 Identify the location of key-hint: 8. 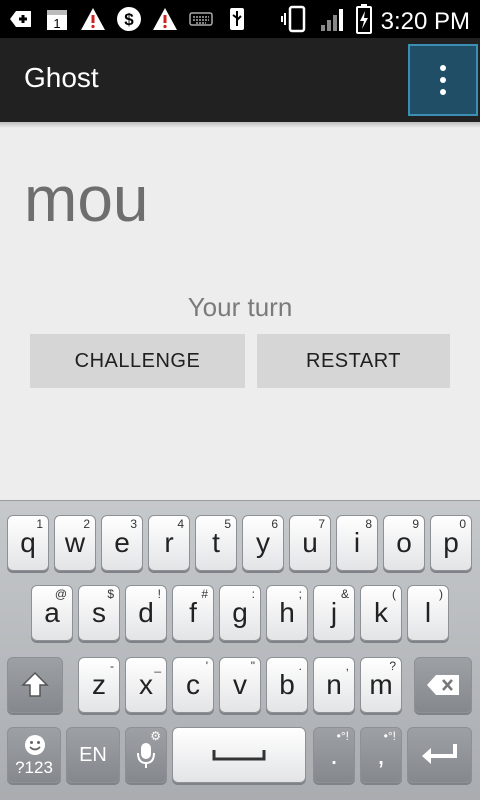
(368, 524).